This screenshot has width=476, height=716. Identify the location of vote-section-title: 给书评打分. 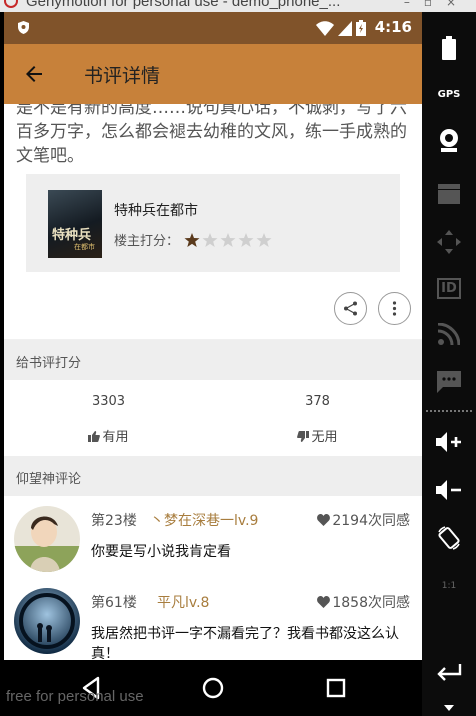
(49, 363).